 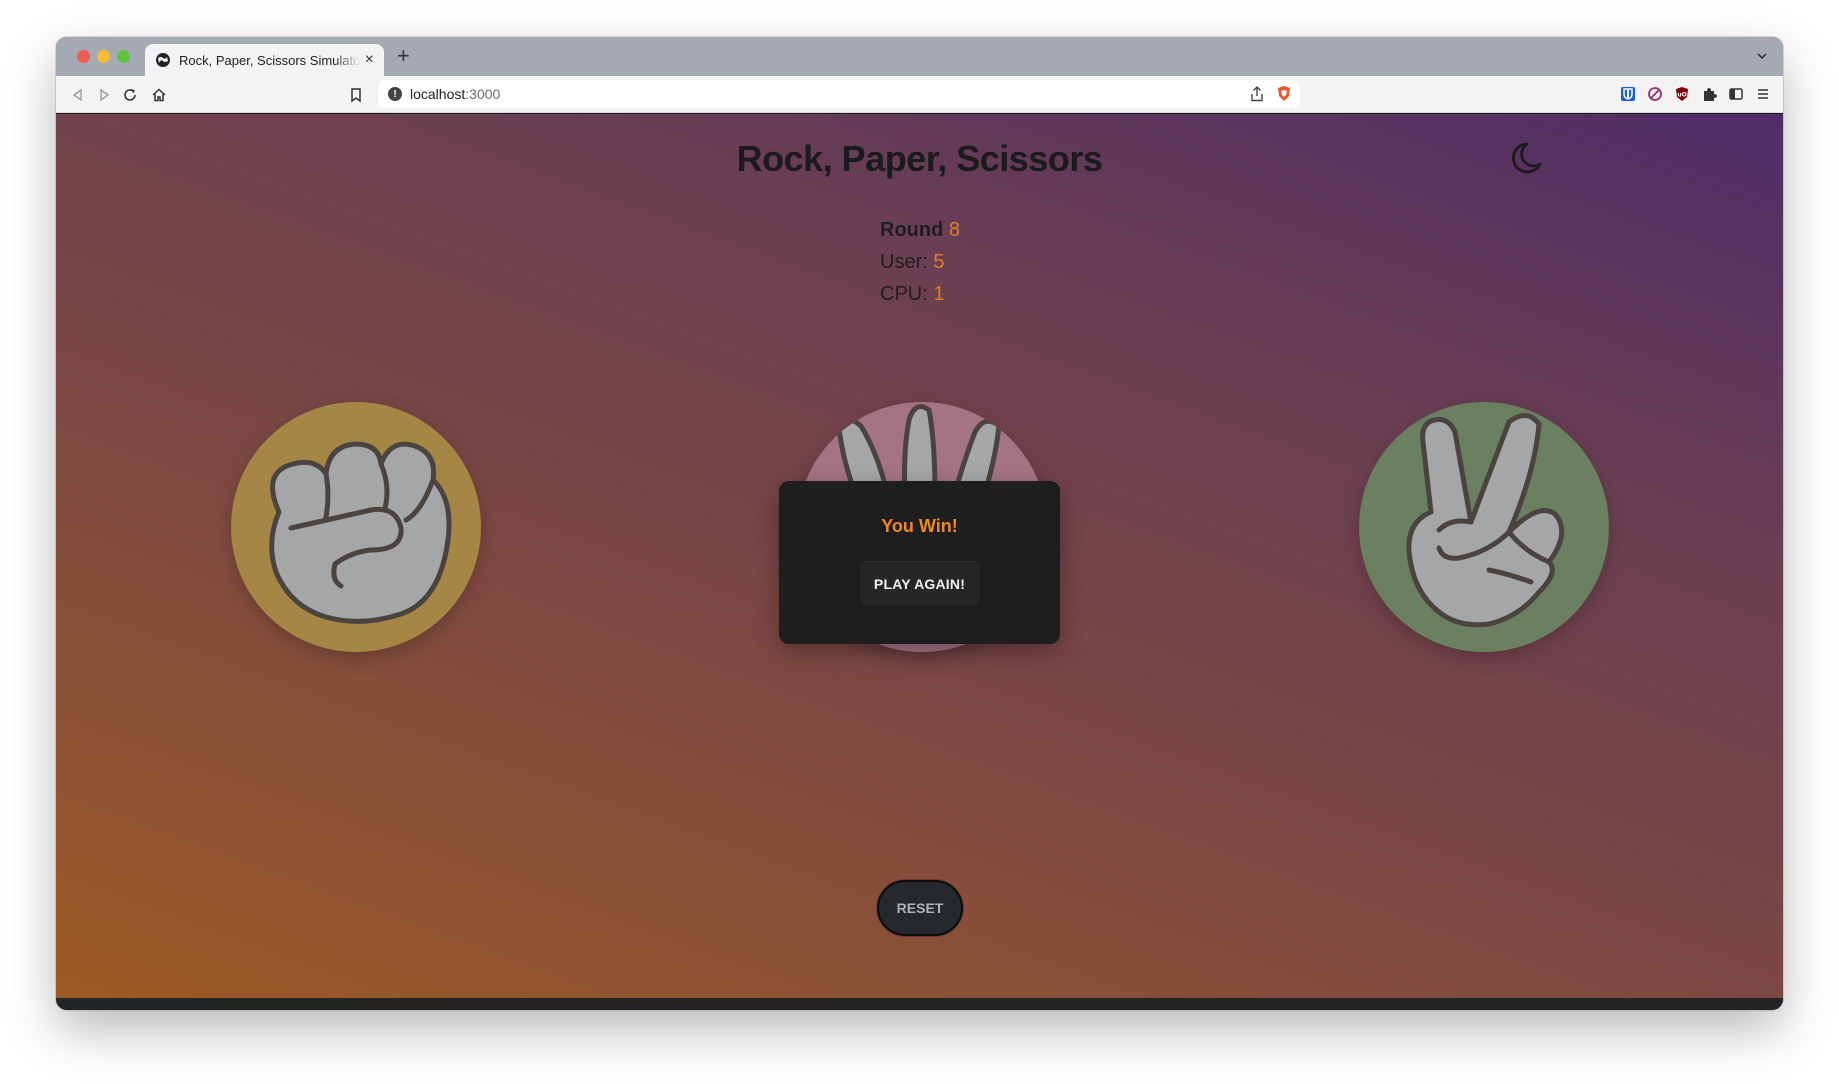 What do you see at coordinates (270, 60) in the screenshot?
I see `tab-title: Rock, Paper, Scissors Simulator` at bounding box center [270, 60].